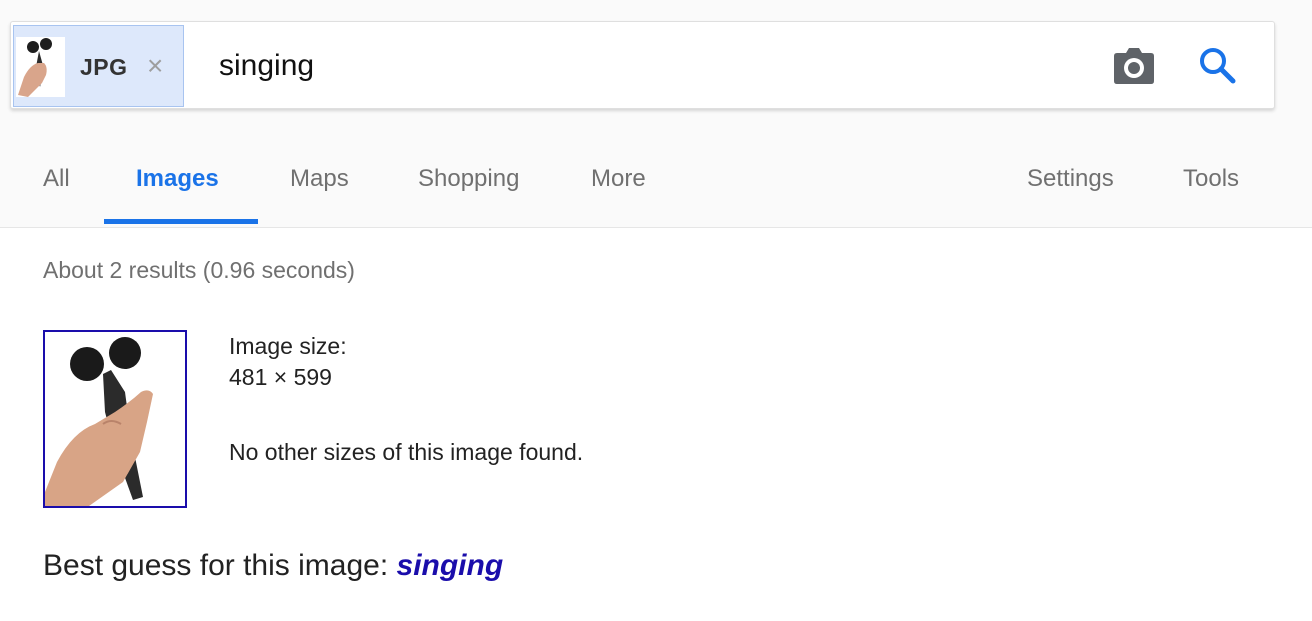 The image size is (1312, 621). Describe the element at coordinates (181, 221) in the screenshot. I see `active-tab-indicator` at that location.